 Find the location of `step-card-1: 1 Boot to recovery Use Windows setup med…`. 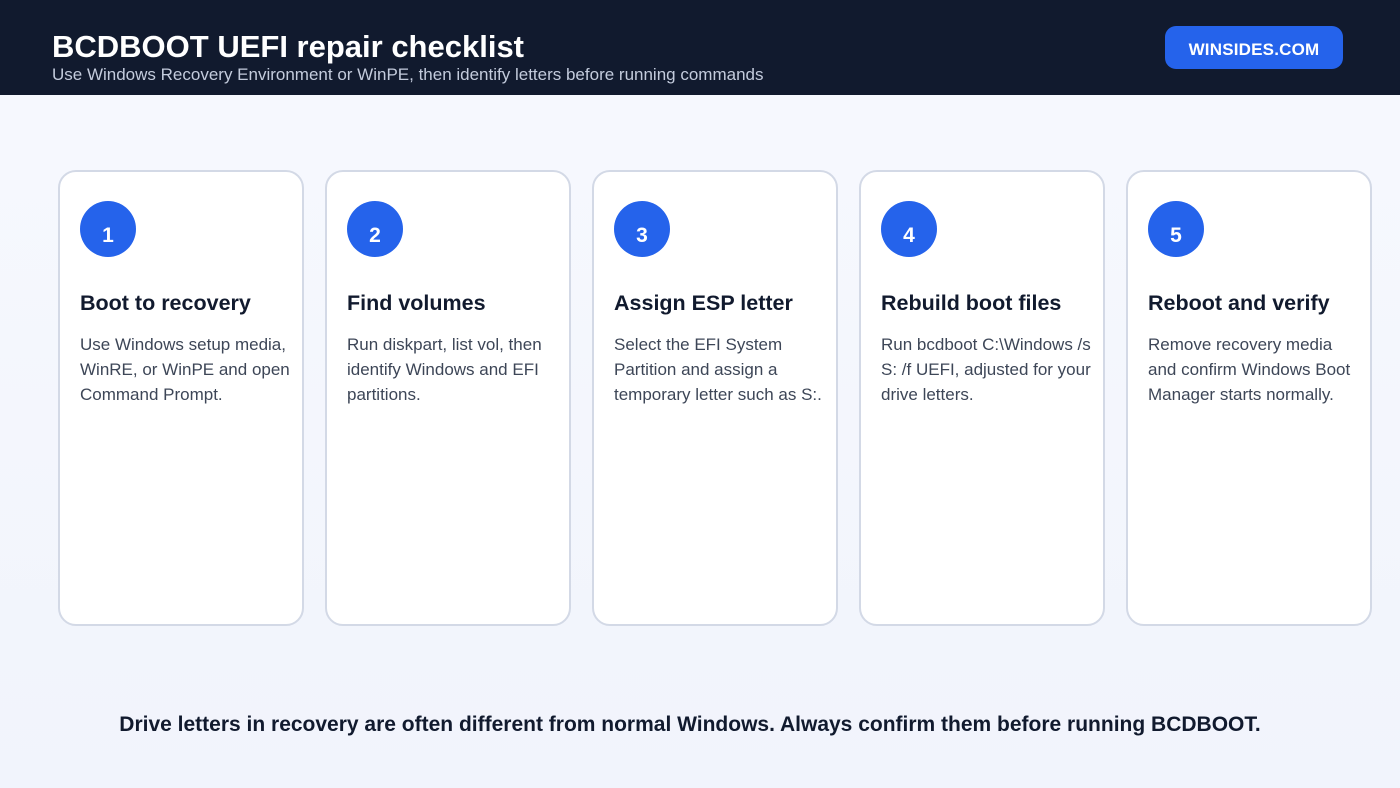

step-card-1: 1 Boot to recovery Use Windows setup med… is located at coordinates (181, 398).